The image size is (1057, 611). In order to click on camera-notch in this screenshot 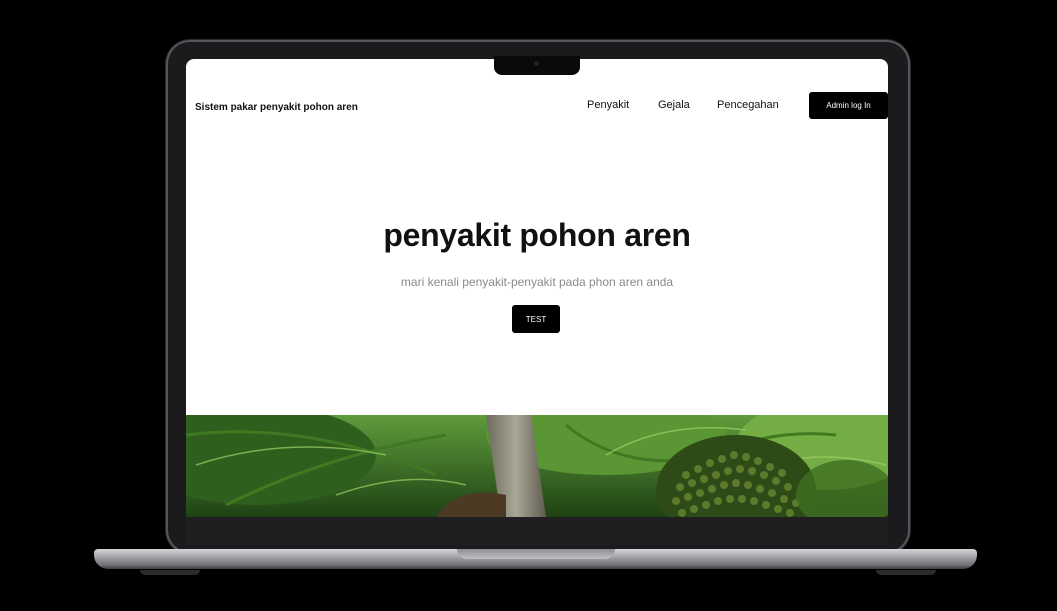, I will do `click(537, 65)`.